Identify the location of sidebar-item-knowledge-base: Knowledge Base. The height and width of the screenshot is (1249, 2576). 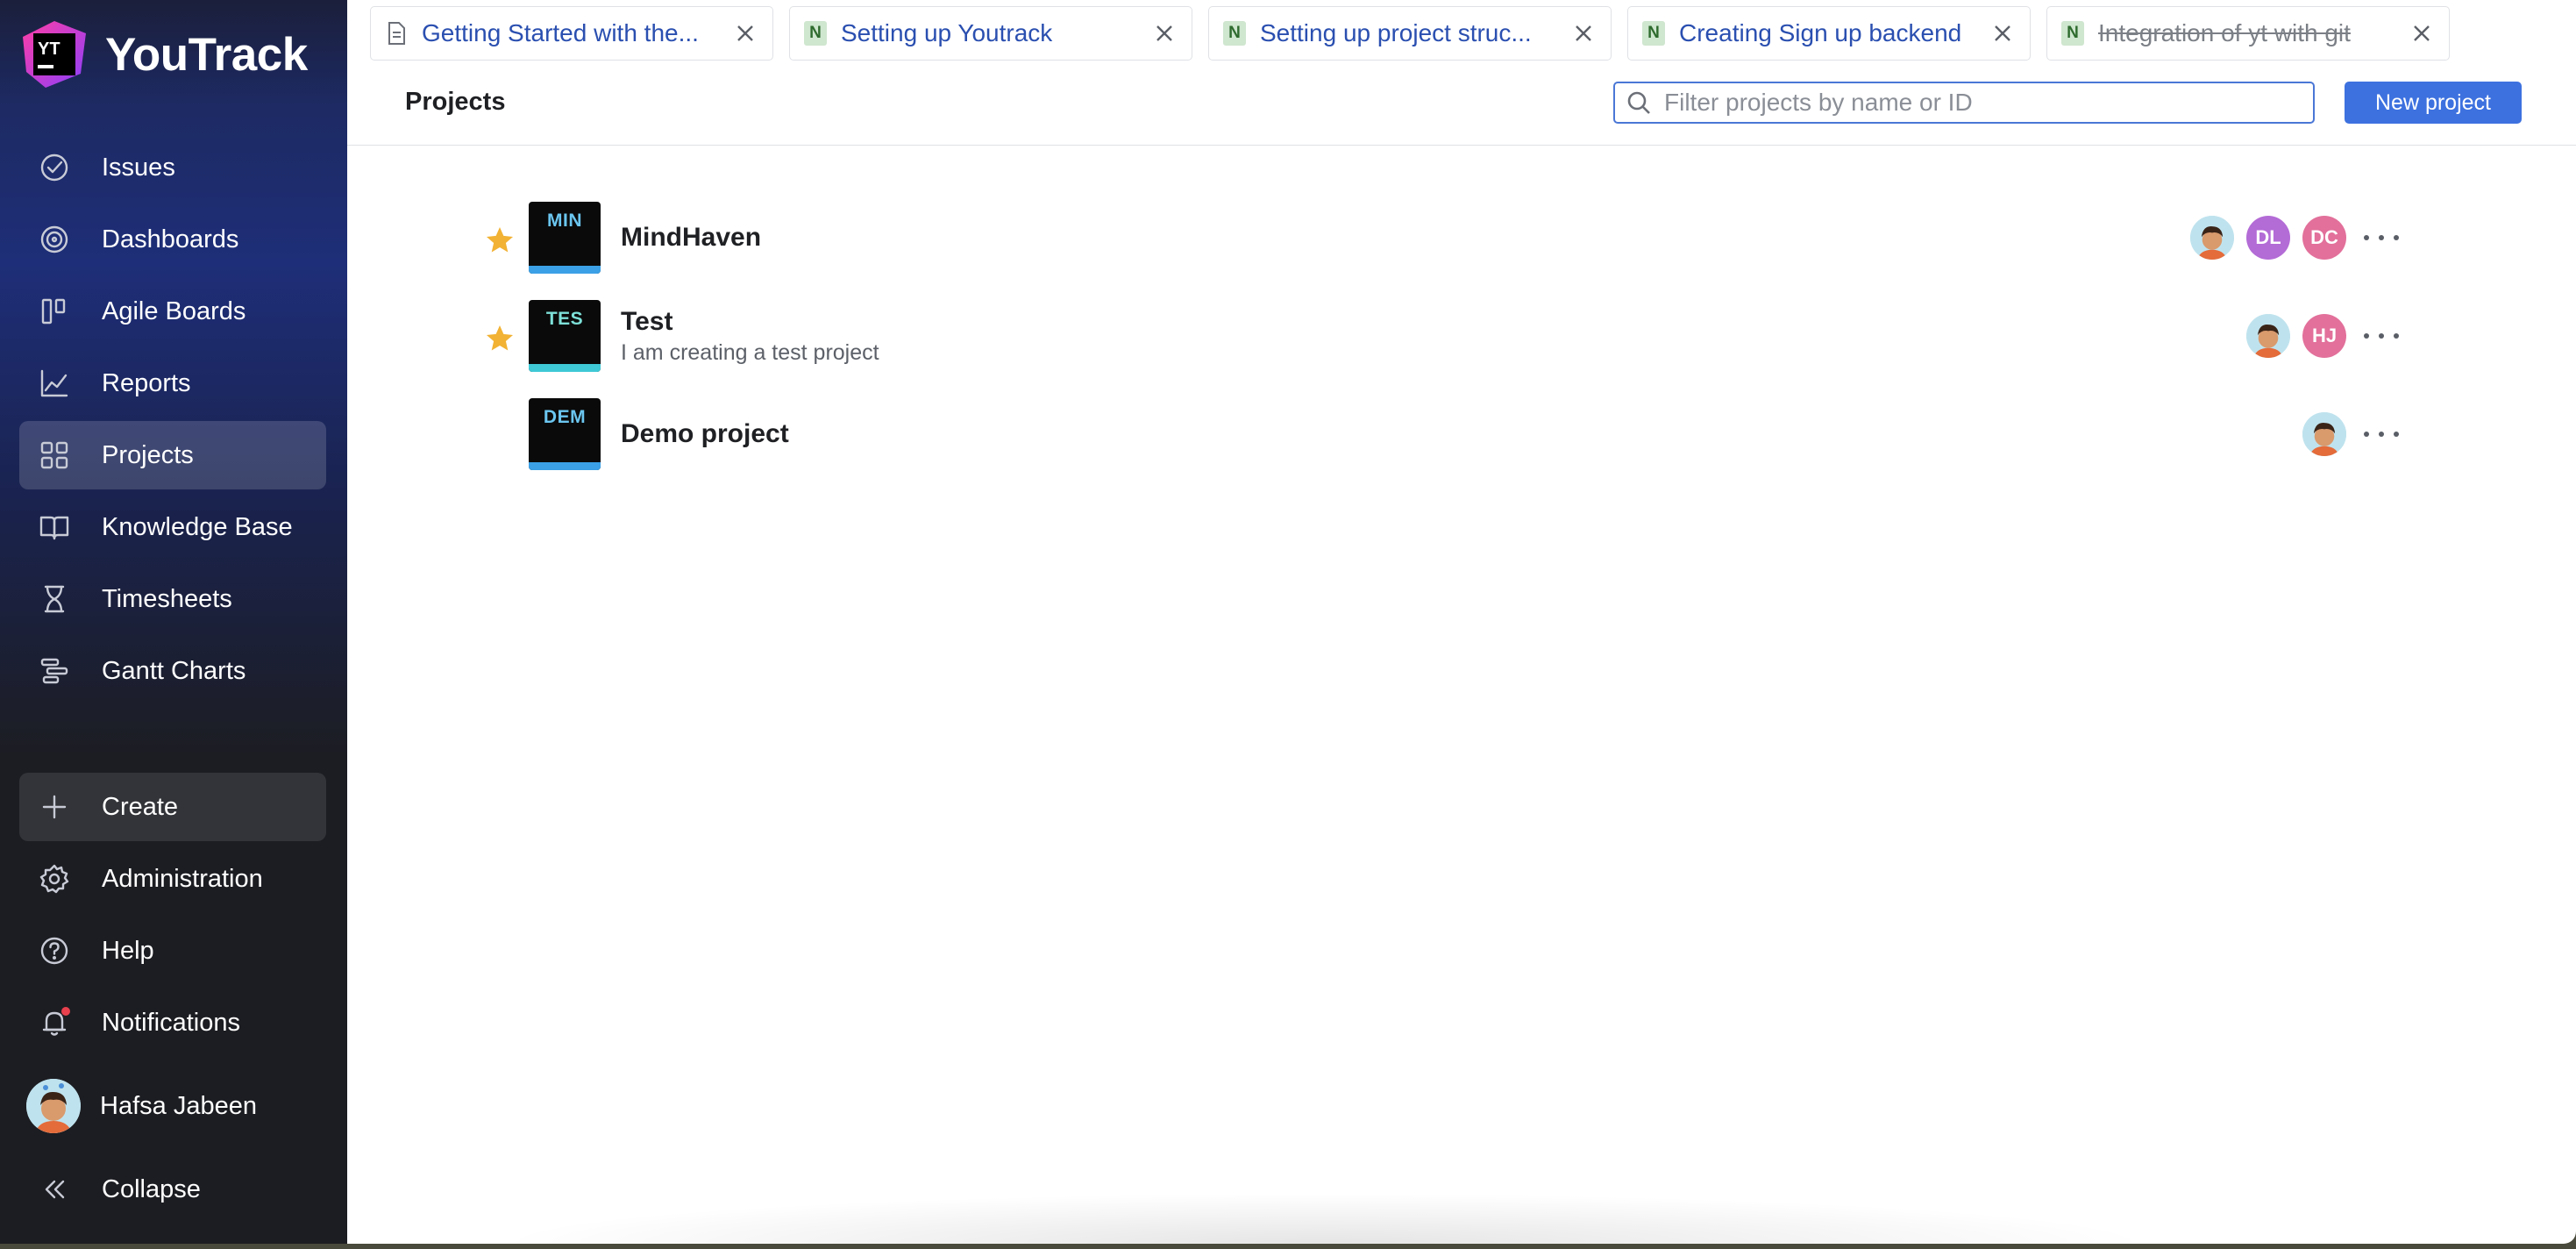
(172, 527).